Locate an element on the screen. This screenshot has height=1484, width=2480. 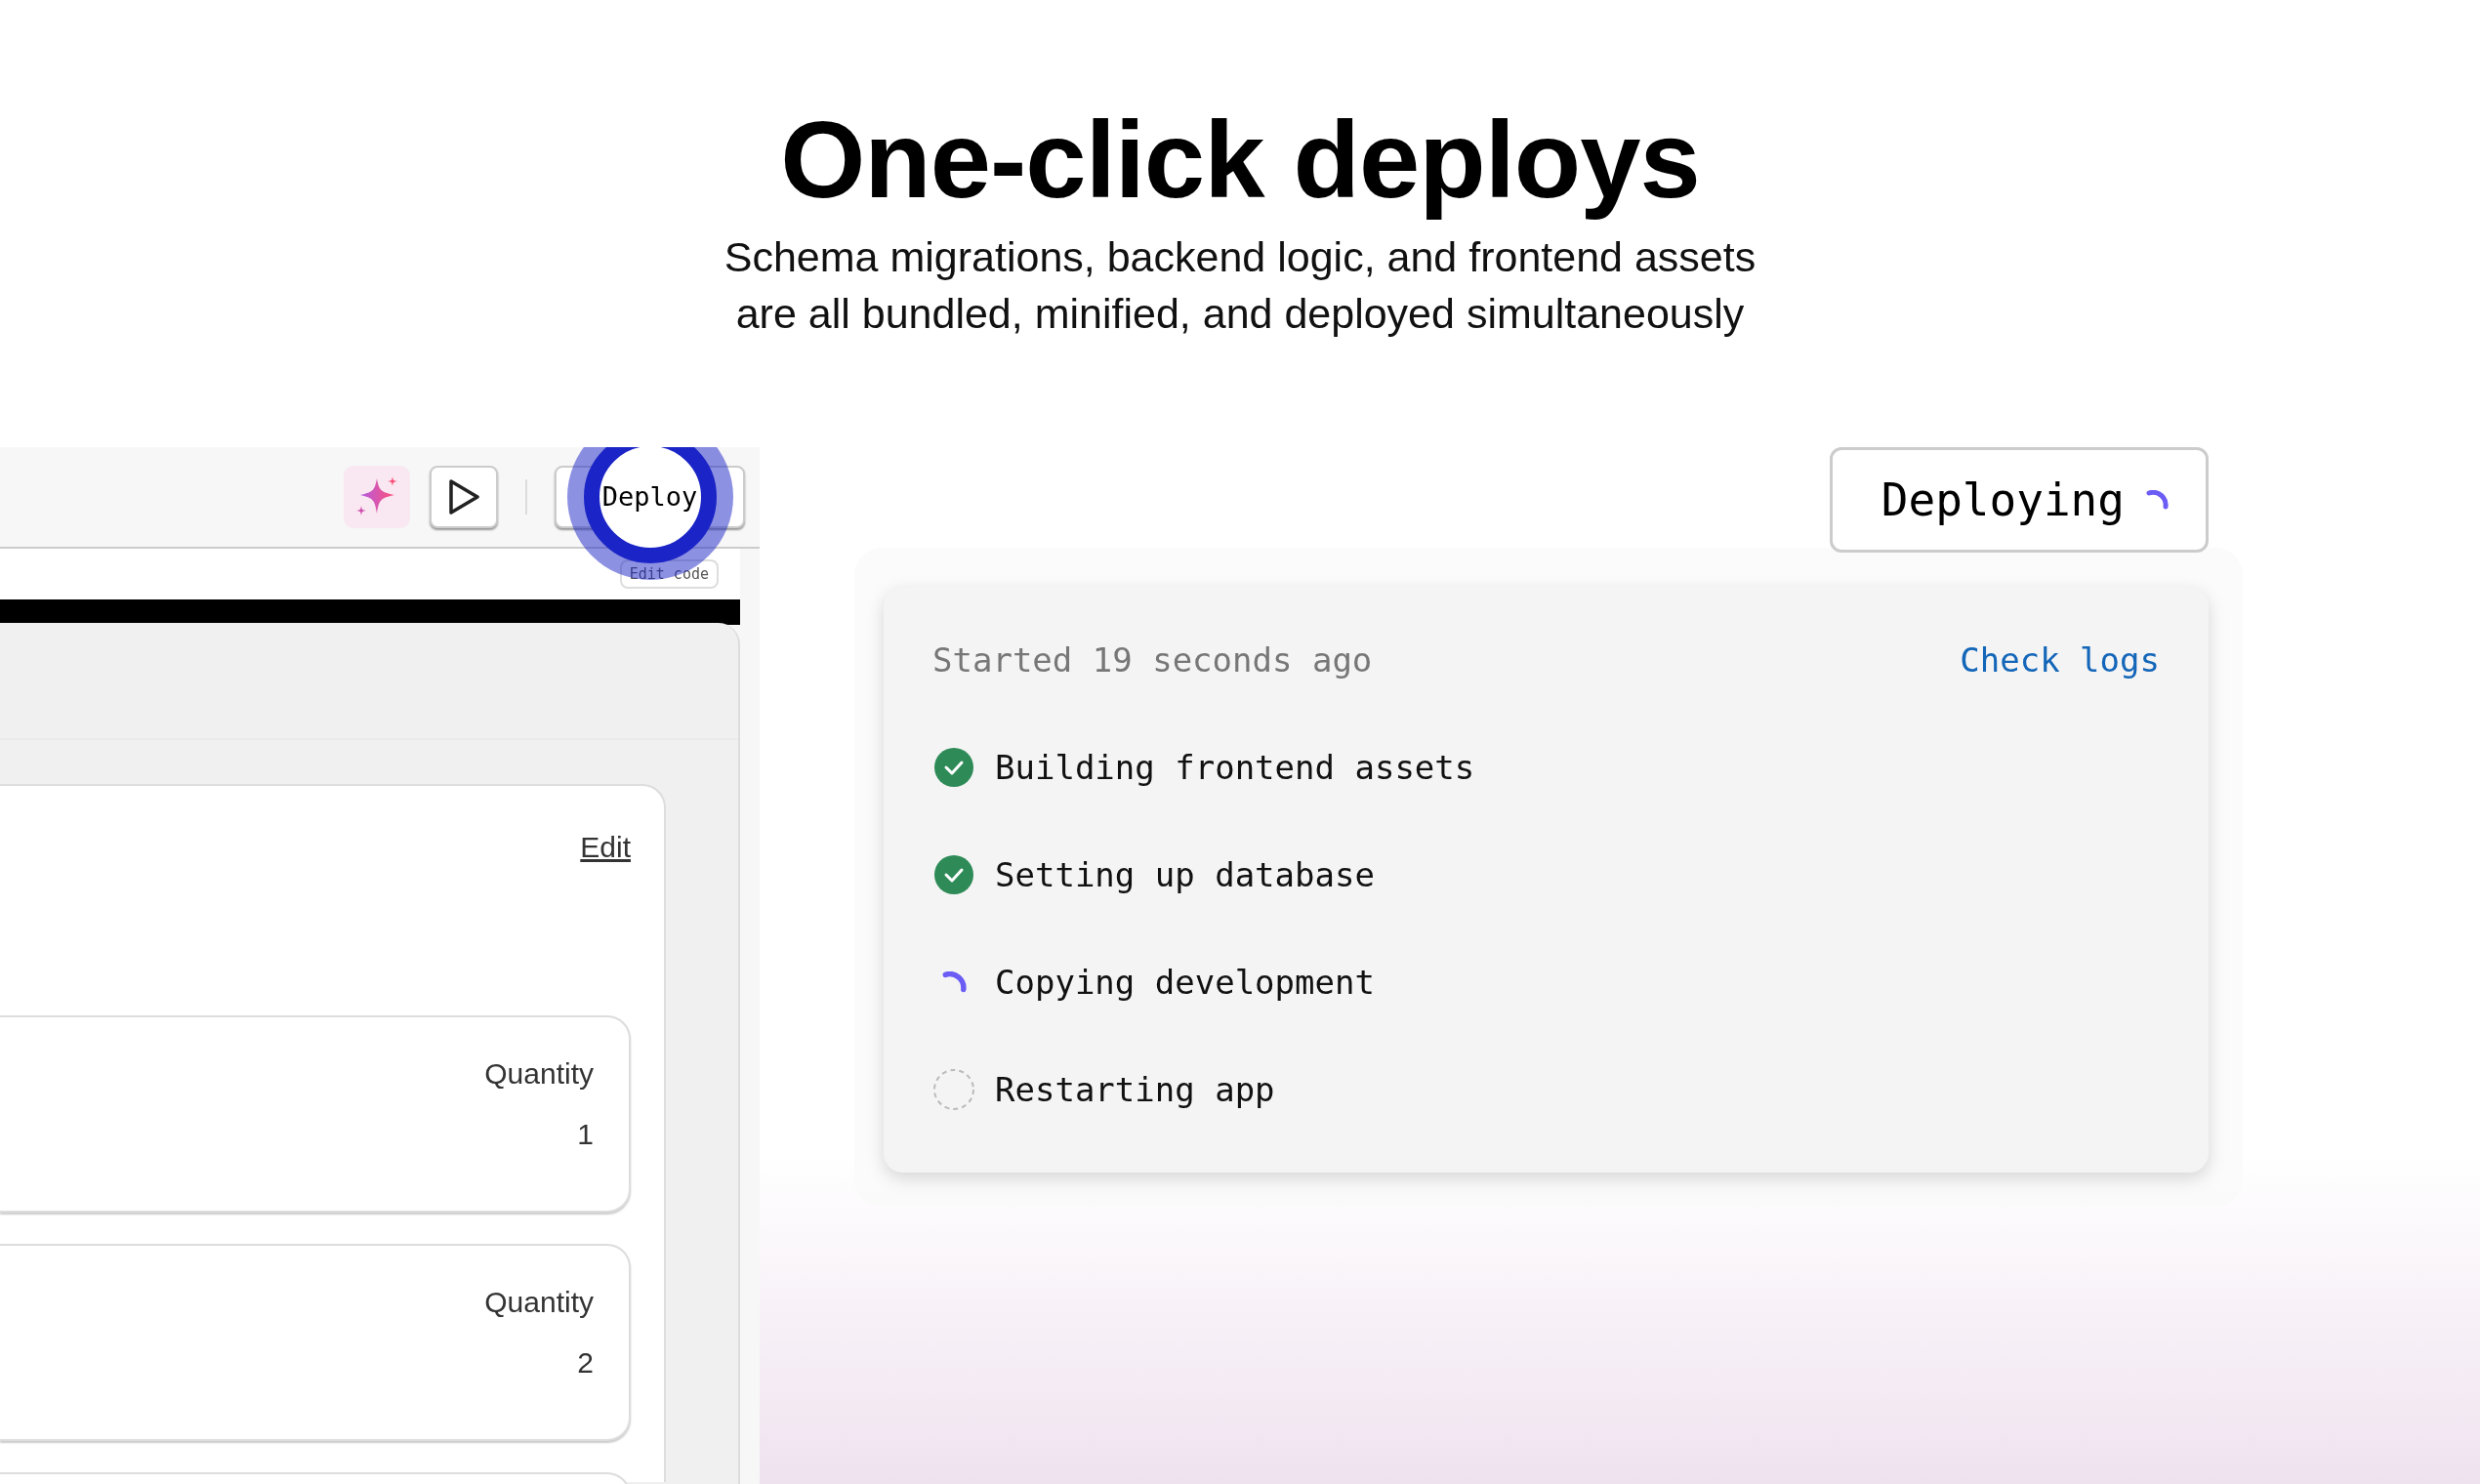
quantity-value: 2 is located at coordinates (585, 1363).